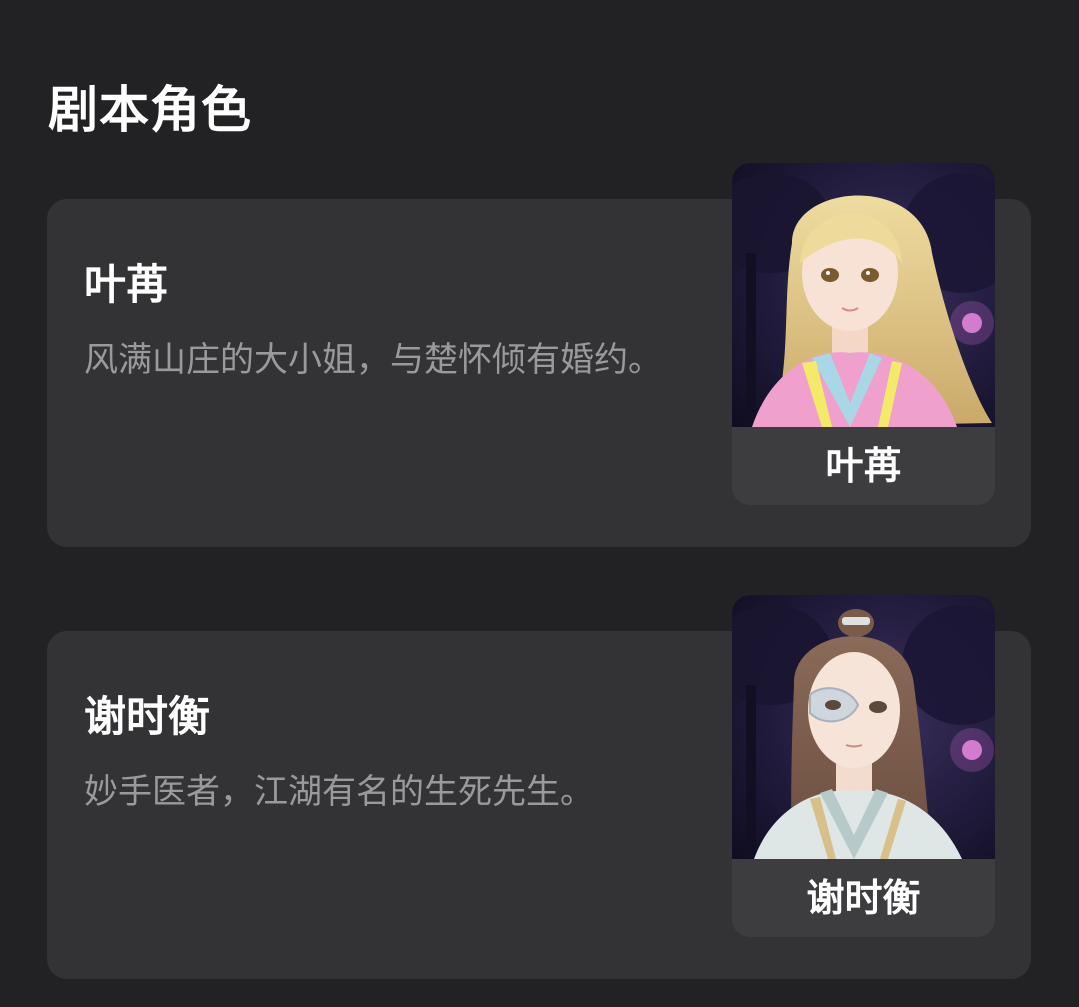 The image size is (1079, 1007). I want to click on section-title: 剧本角色, so click(150, 110).